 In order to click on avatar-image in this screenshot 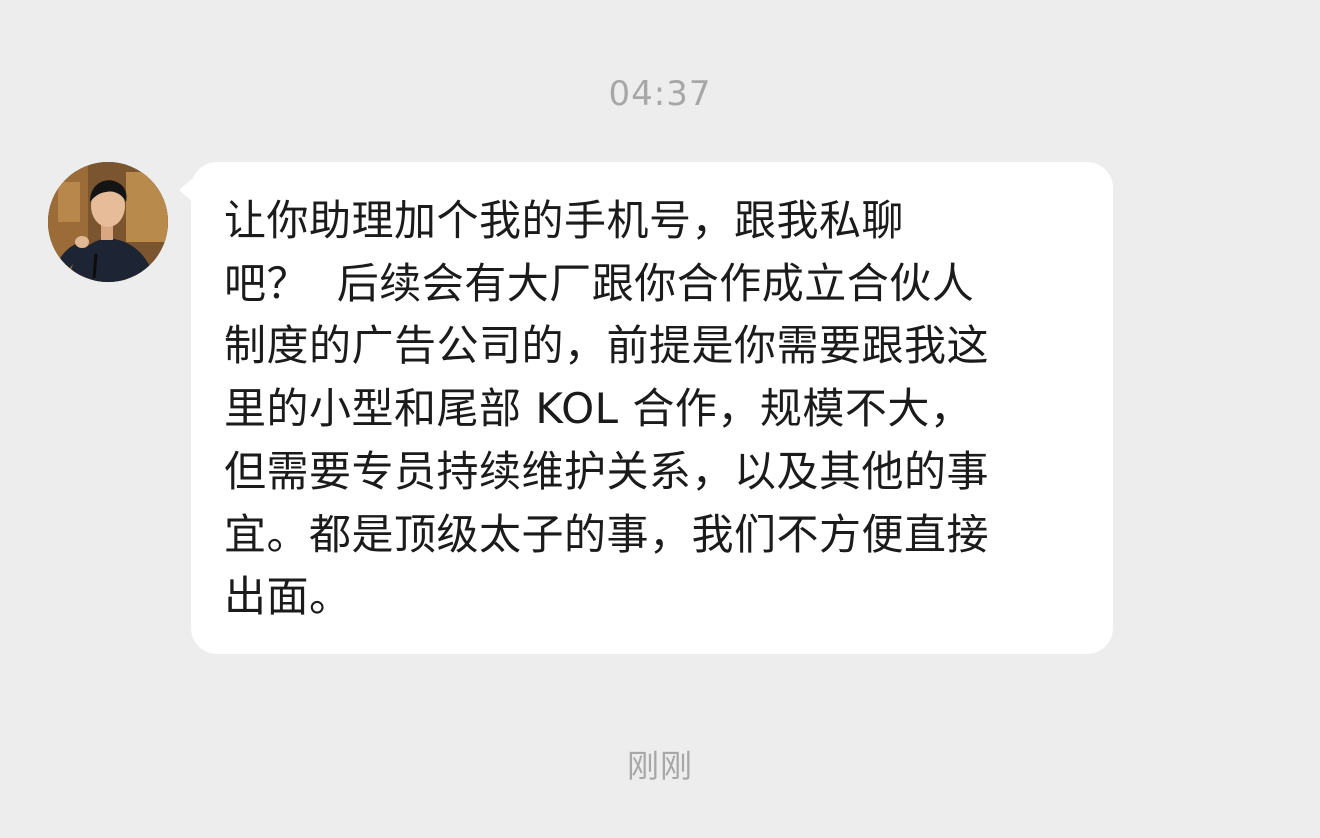, I will do `click(108, 222)`.